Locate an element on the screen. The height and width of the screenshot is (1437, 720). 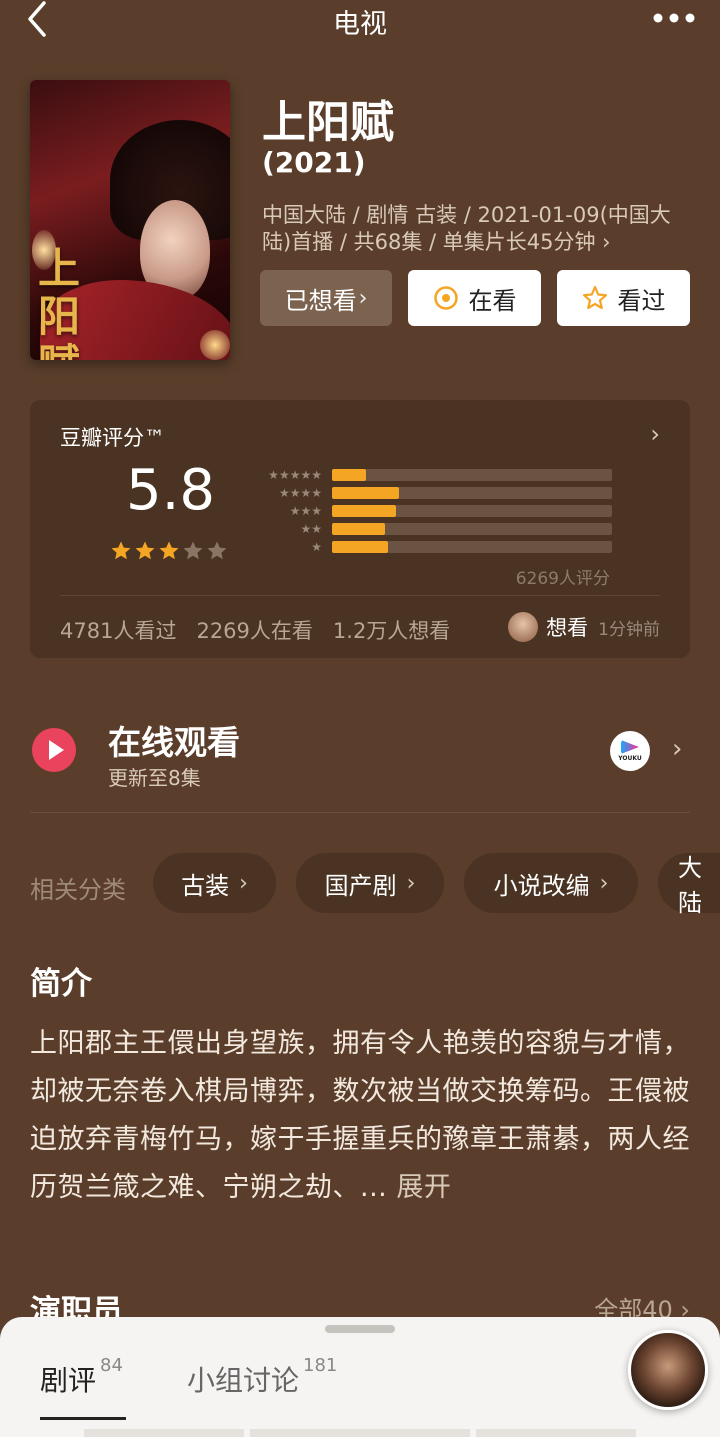
rating-score: 5.8 is located at coordinates (171, 490).